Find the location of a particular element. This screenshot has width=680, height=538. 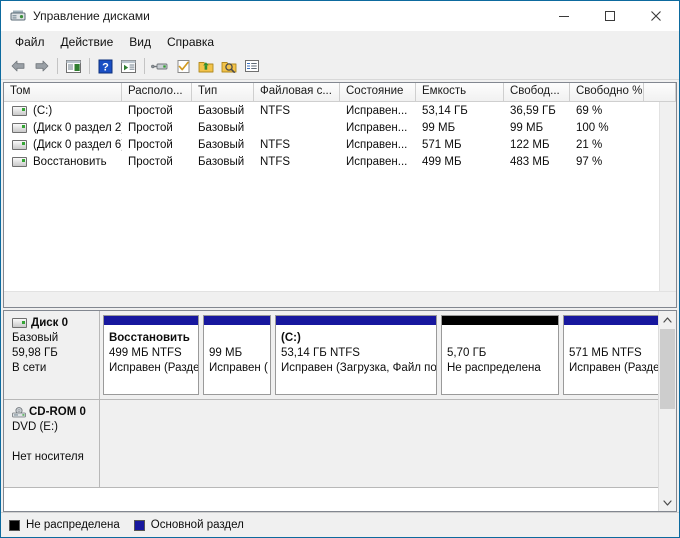

legend-label-primary-partition: Основной раздел is located at coordinates (197, 525).